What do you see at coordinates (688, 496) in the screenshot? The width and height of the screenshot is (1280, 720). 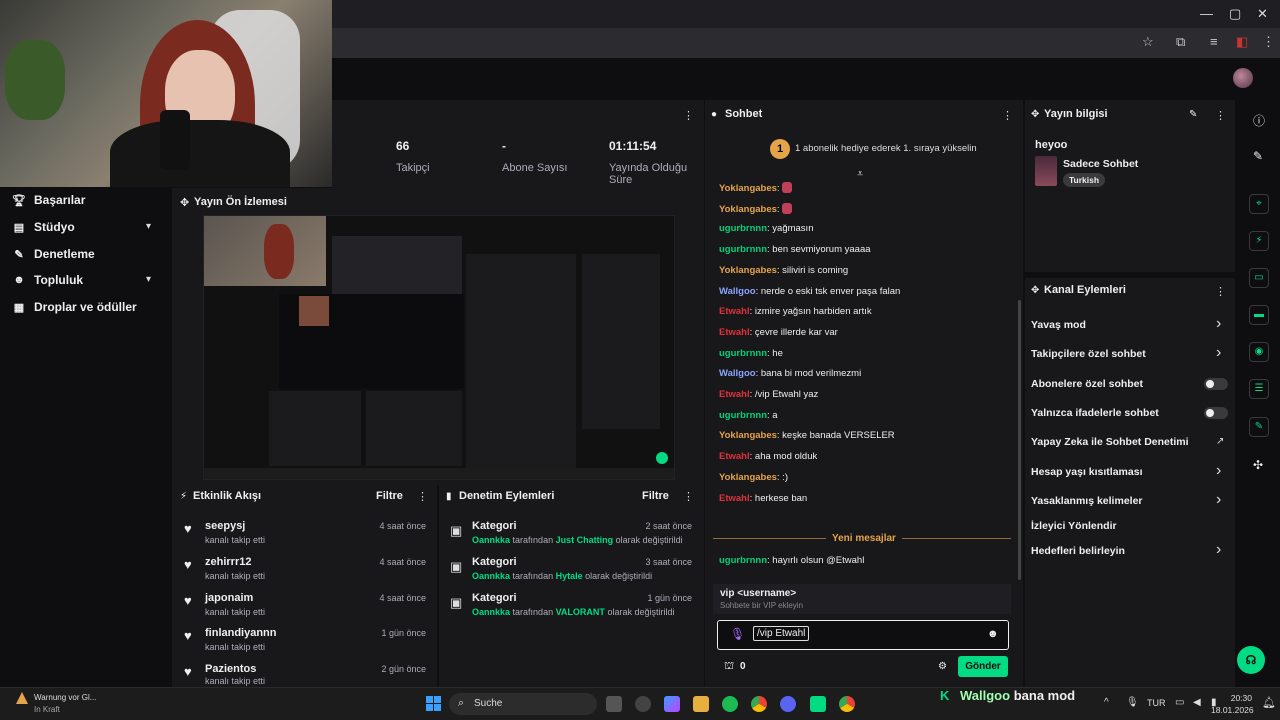 I see `moderation-more-icon: ⋮` at bounding box center [688, 496].